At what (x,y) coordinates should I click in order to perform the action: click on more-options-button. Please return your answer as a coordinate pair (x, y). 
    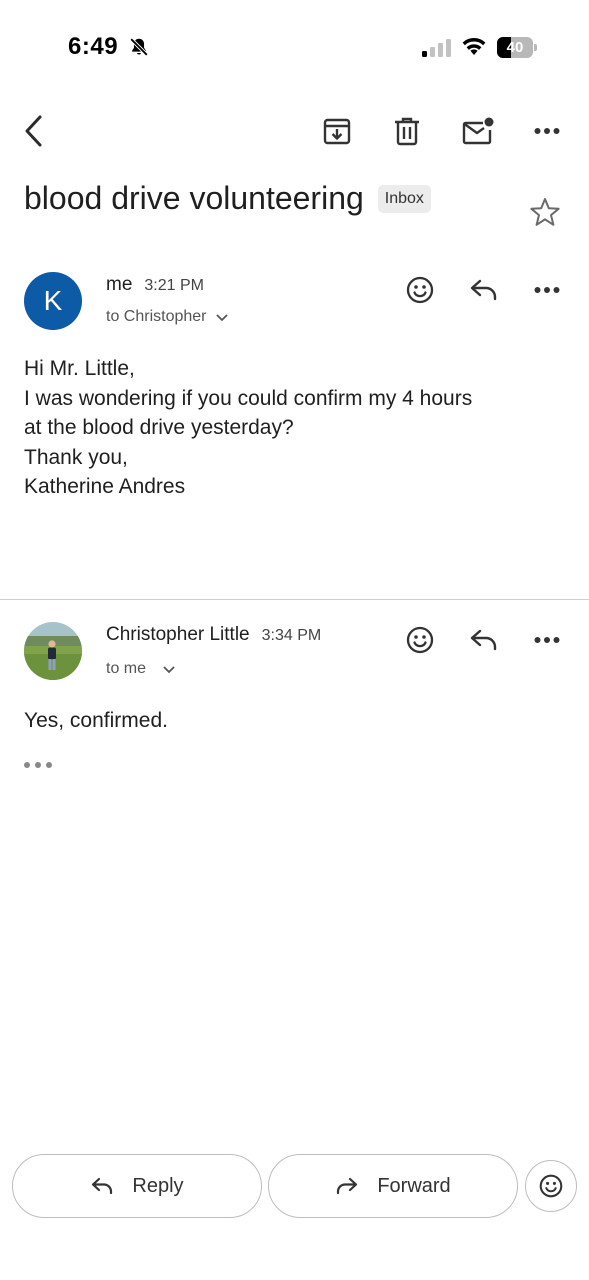
    Looking at the image, I should click on (547, 131).